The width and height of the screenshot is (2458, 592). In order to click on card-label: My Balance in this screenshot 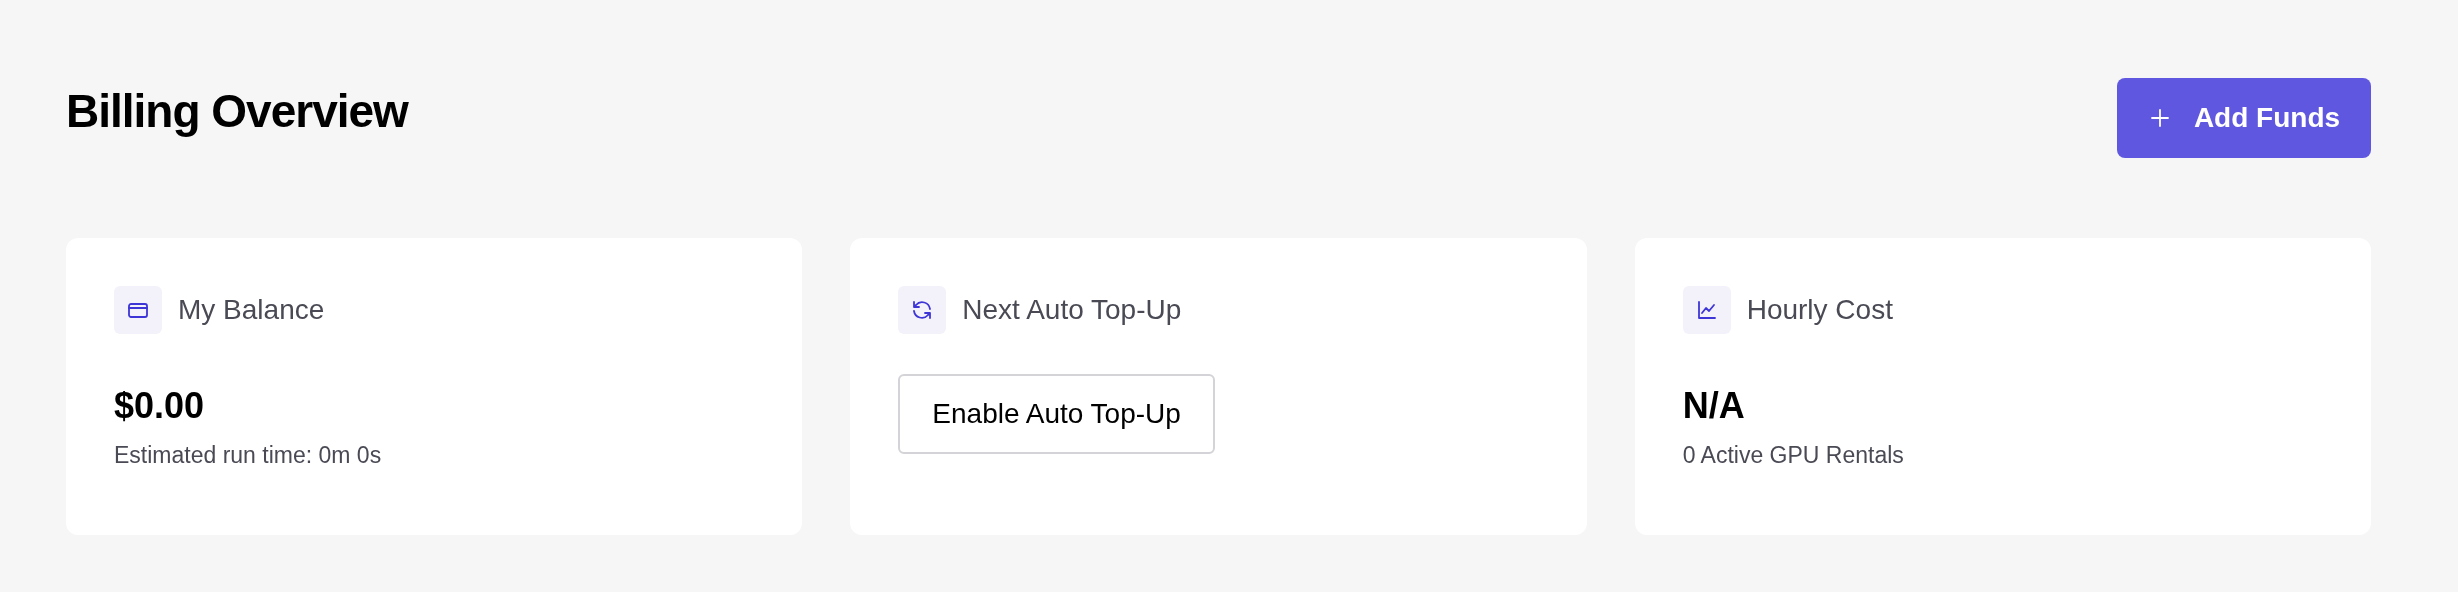, I will do `click(251, 310)`.